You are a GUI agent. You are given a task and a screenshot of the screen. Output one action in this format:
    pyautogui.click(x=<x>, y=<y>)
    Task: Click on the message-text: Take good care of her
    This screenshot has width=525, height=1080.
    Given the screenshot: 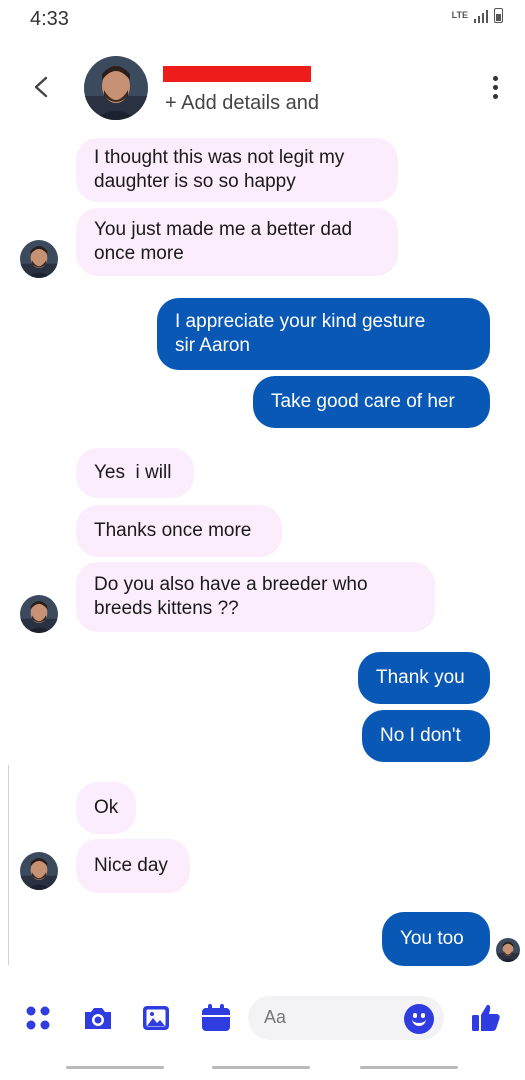 What is the action you would take?
    pyautogui.click(x=363, y=401)
    